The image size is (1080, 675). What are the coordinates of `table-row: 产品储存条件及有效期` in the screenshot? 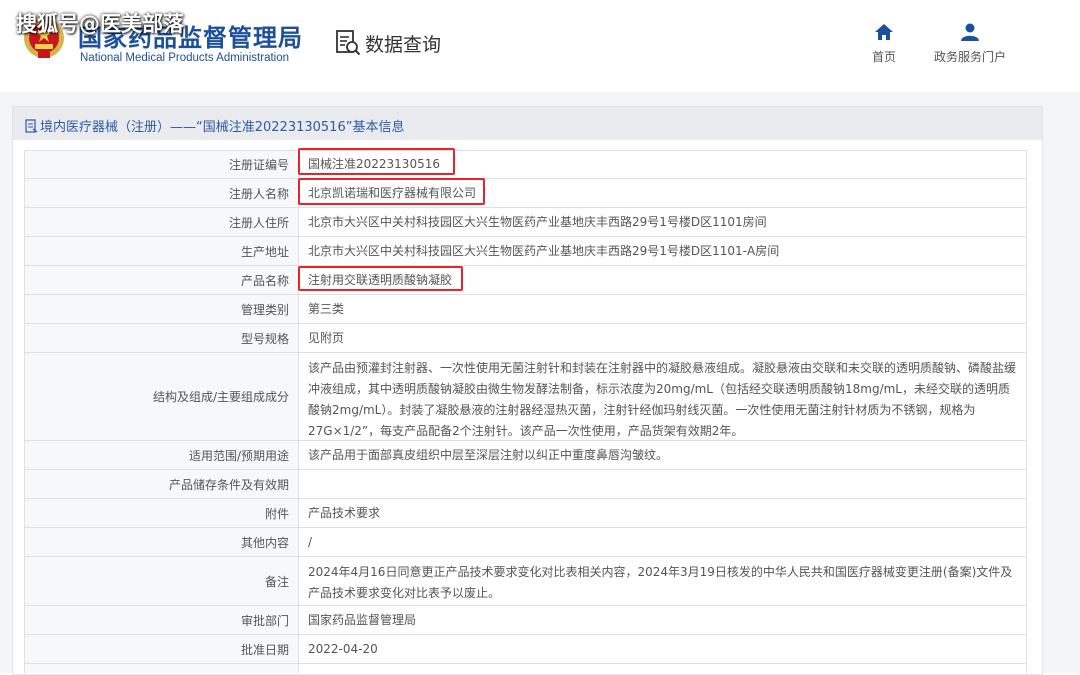 It's located at (525, 484).